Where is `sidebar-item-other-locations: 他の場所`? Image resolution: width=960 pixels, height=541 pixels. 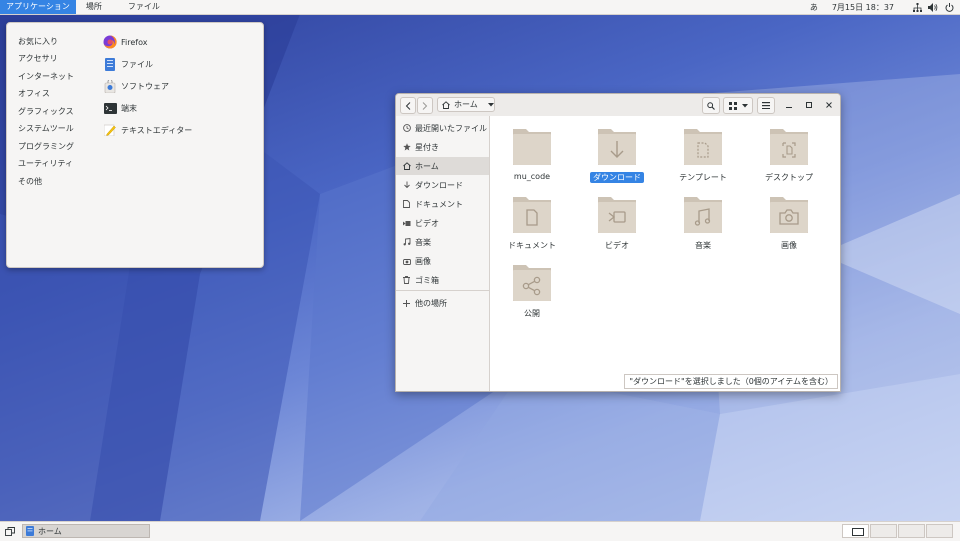
sidebar-item-other-locations: 他の場所 is located at coordinates (442, 303).